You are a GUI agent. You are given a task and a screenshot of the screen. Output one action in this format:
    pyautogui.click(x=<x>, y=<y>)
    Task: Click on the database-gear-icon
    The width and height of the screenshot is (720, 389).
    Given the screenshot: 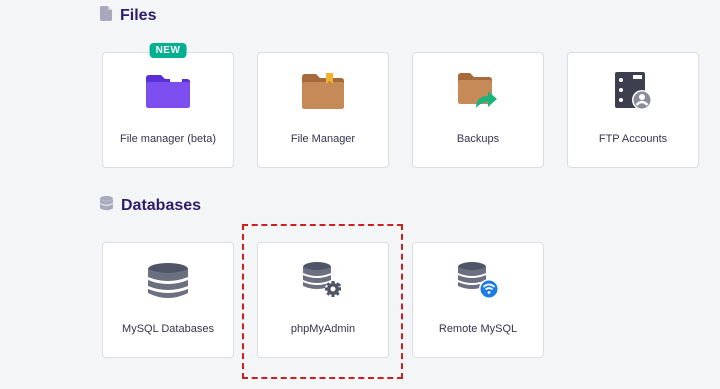 What is the action you would take?
    pyautogui.click(x=323, y=281)
    